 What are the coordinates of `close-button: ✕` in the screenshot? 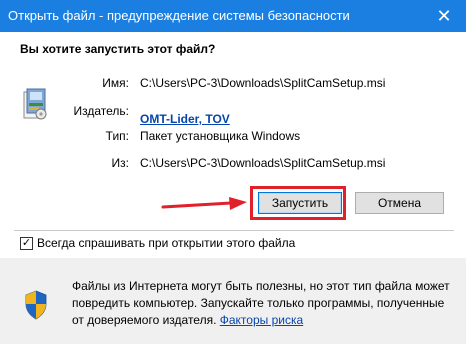 It's located at (444, 16).